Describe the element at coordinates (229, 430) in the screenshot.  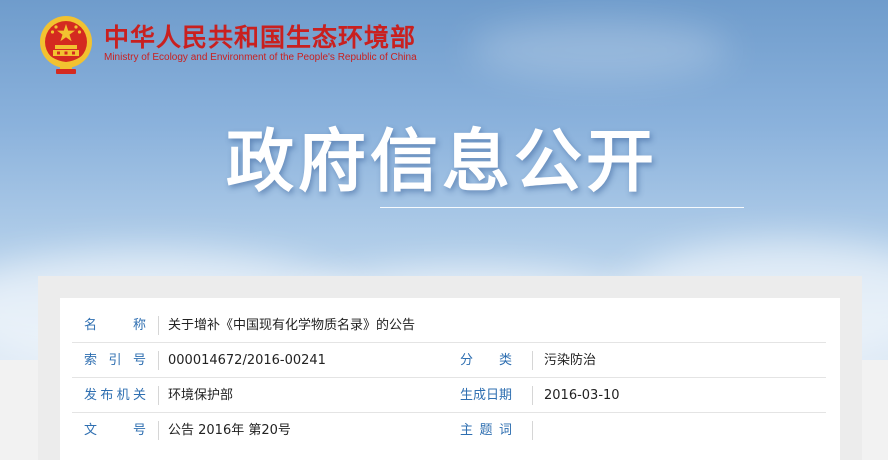
I see `info-value-document-number: 公告 2016年 第20号` at that location.